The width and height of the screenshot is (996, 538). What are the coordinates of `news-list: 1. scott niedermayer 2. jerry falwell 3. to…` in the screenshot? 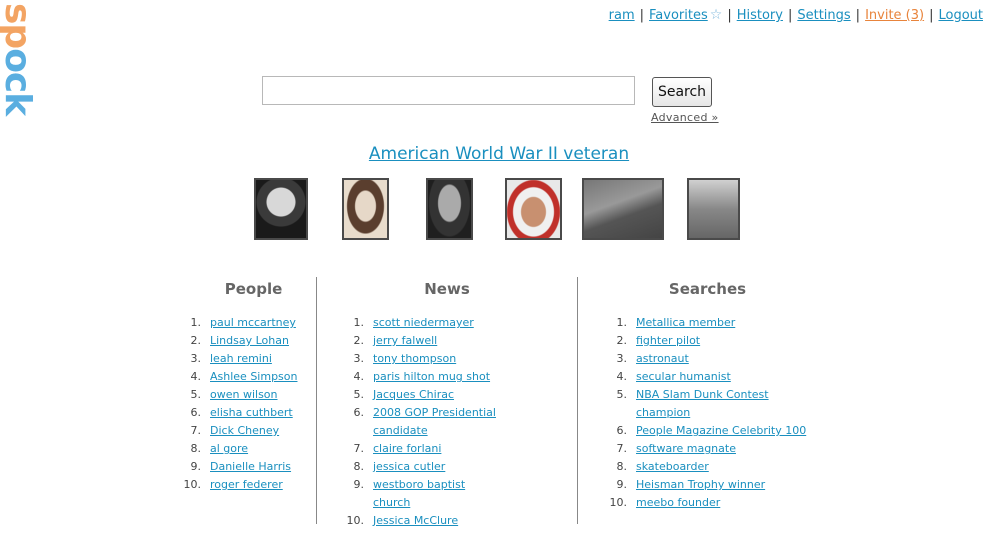 It's located at (423, 422).